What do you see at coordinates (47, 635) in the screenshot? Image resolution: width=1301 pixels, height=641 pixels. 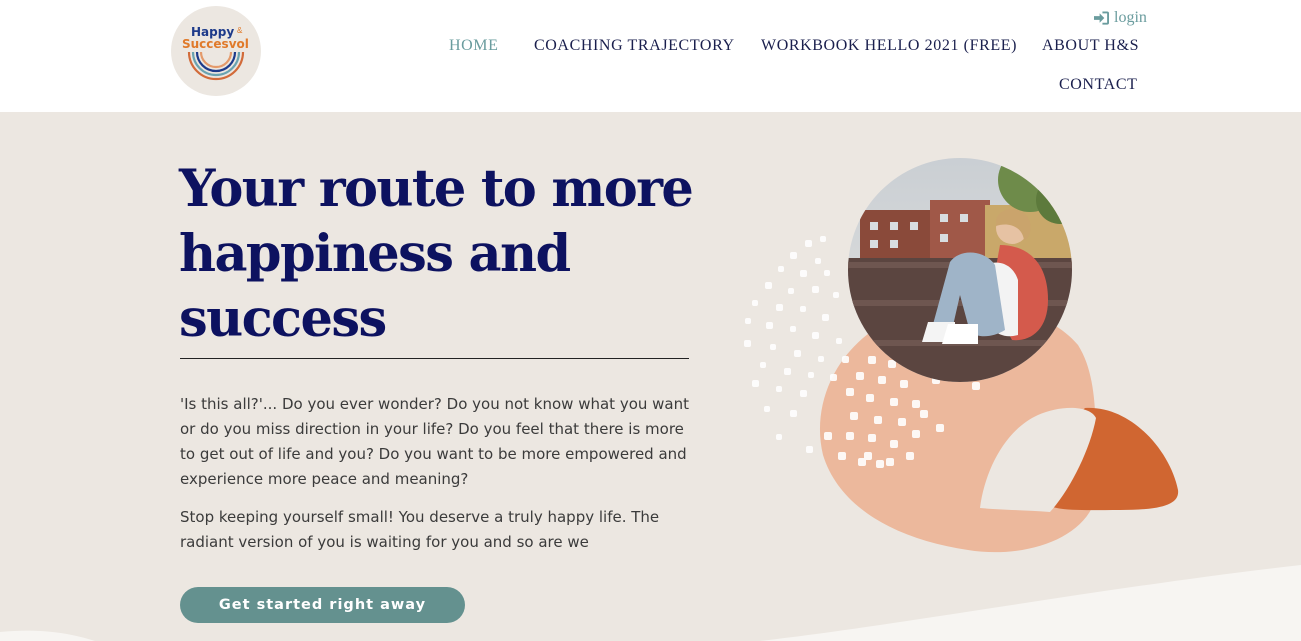 I see `bottom-left-wave` at bounding box center [47, 635].